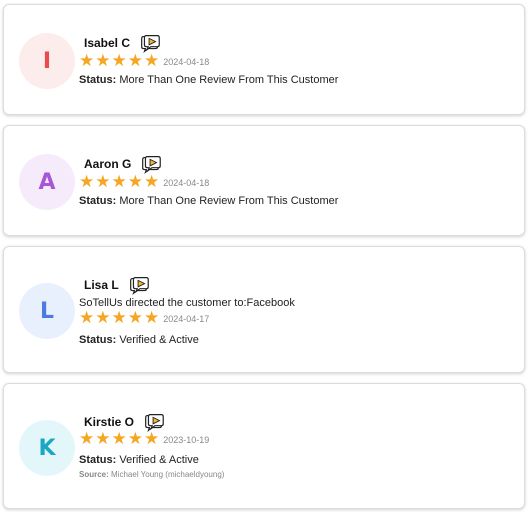  I want to click on avatar: A, so click(47, 182).